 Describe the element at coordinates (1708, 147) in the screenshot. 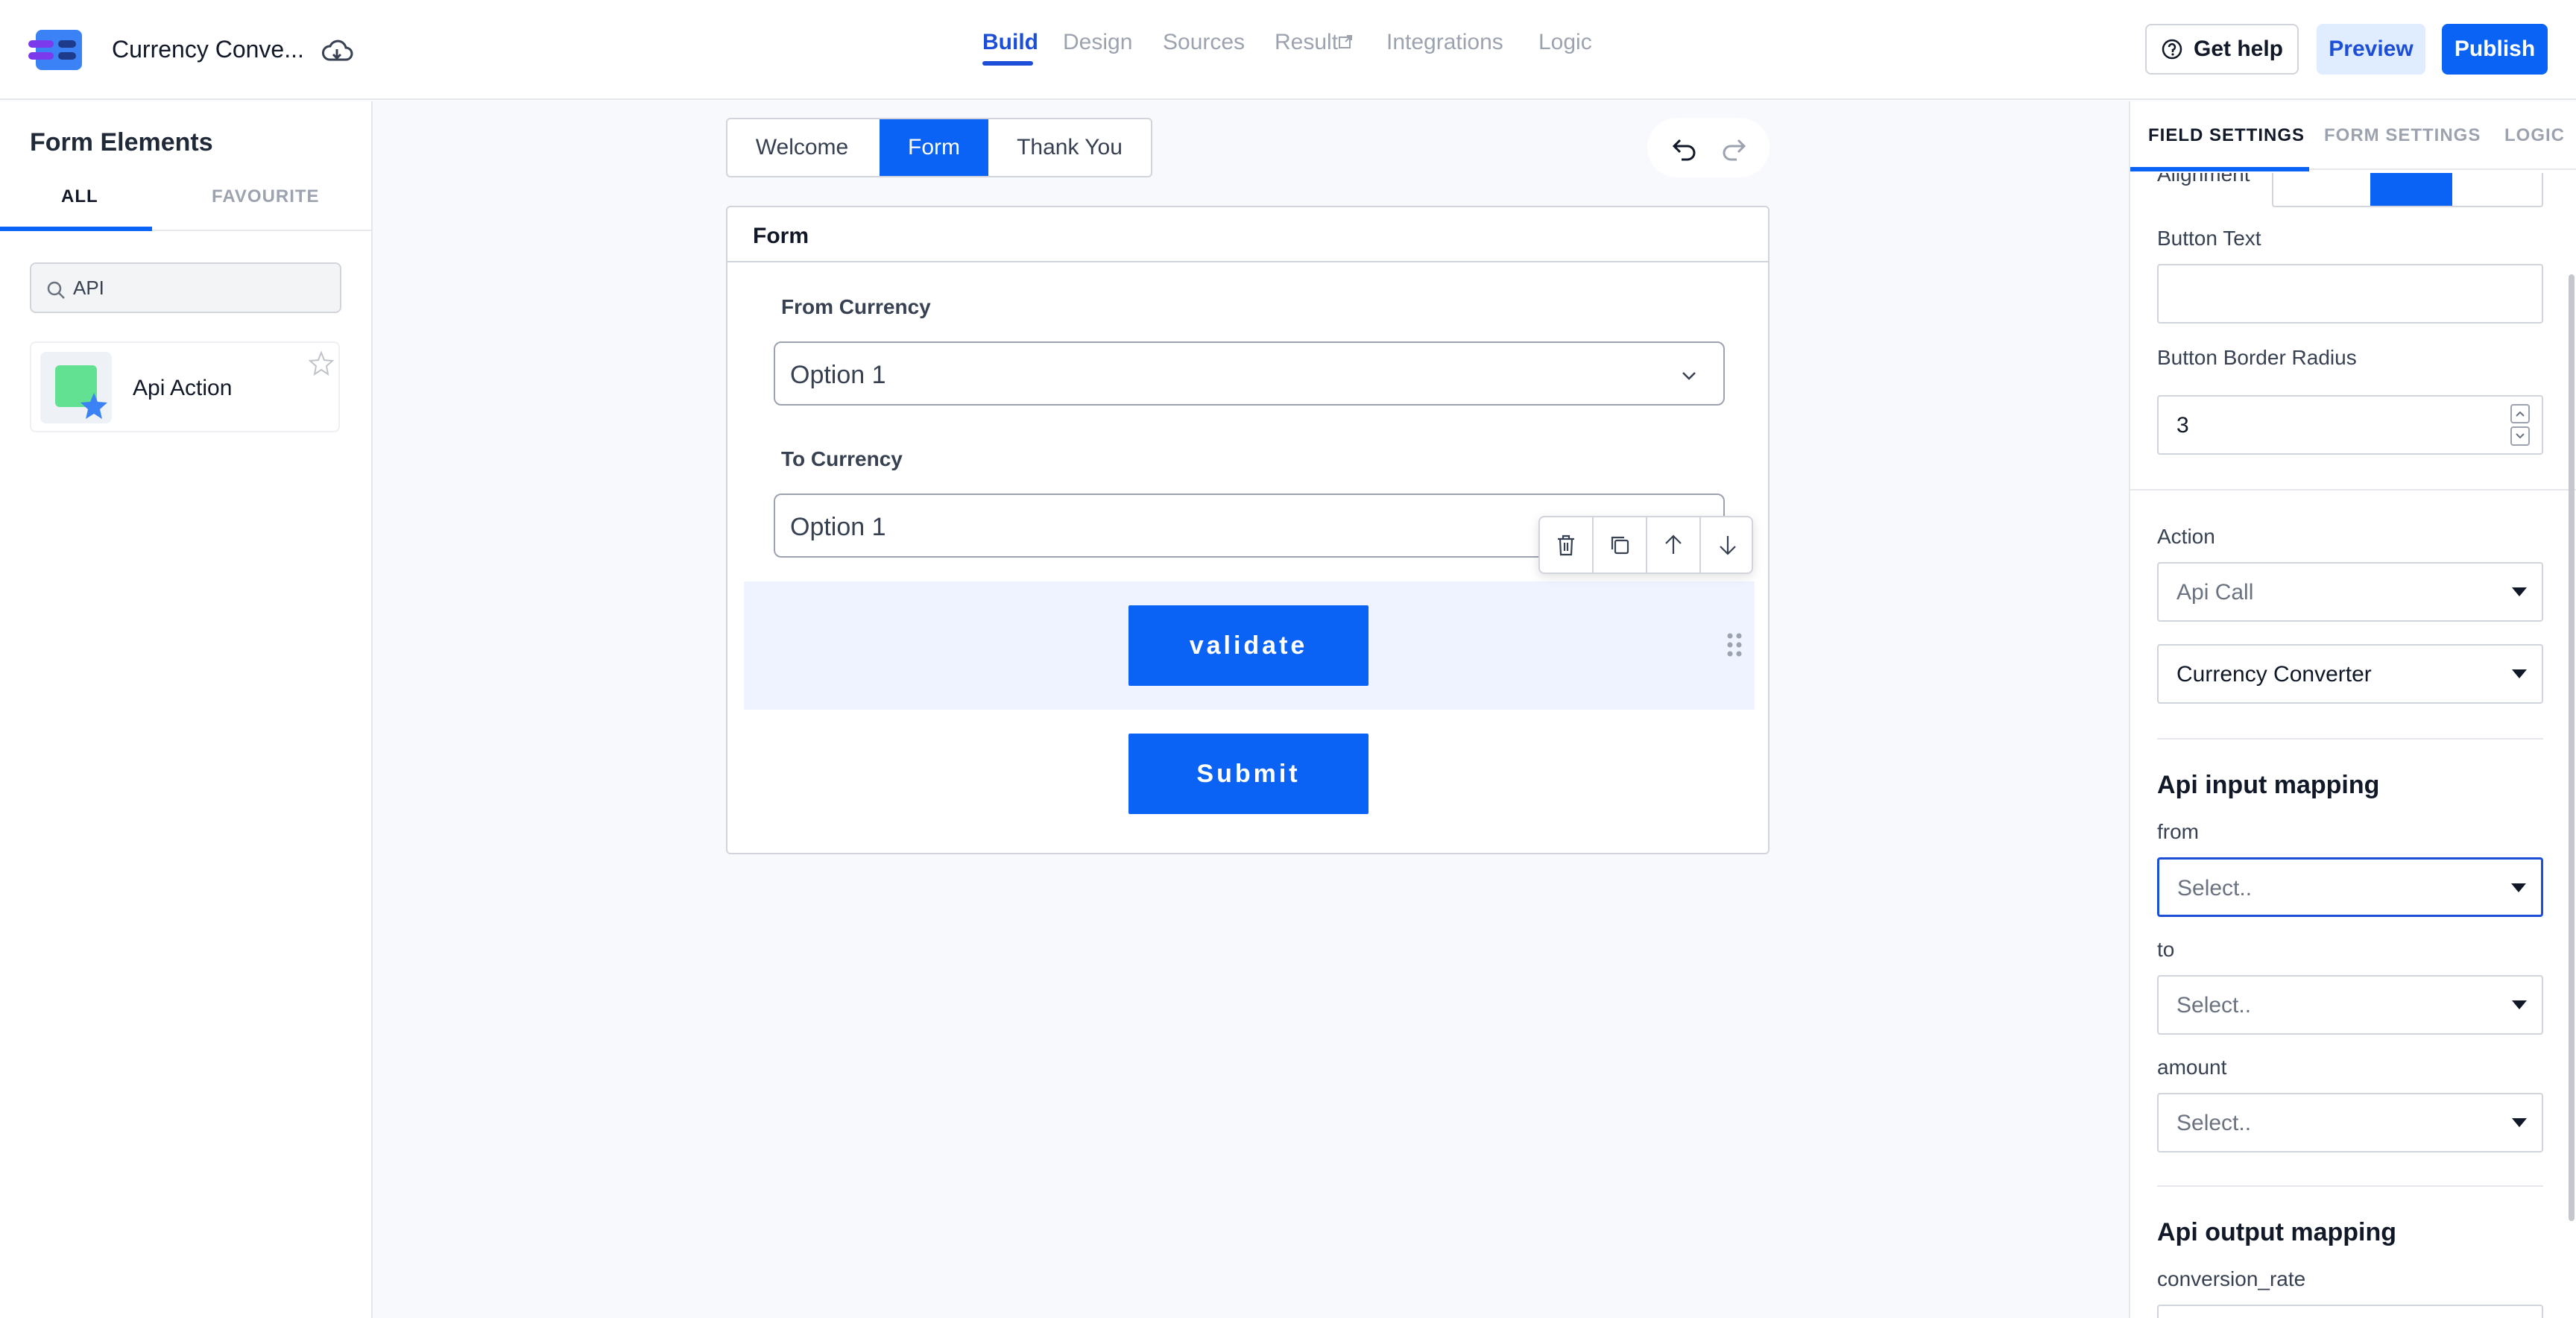

I see `history-controls` at that location.